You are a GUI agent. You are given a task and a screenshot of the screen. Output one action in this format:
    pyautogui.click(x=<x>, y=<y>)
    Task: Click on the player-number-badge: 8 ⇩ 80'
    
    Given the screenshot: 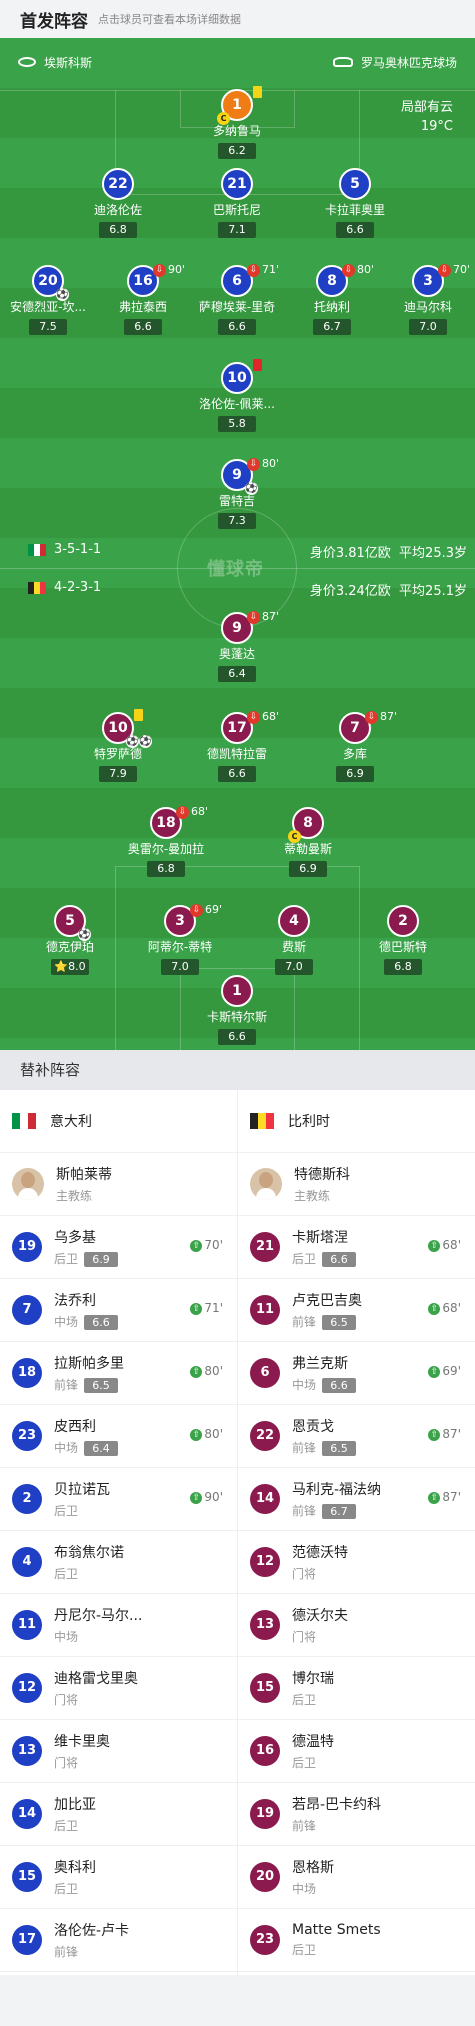 What is the action you would take?
    pyautogui.click(x=345, y=280)
    